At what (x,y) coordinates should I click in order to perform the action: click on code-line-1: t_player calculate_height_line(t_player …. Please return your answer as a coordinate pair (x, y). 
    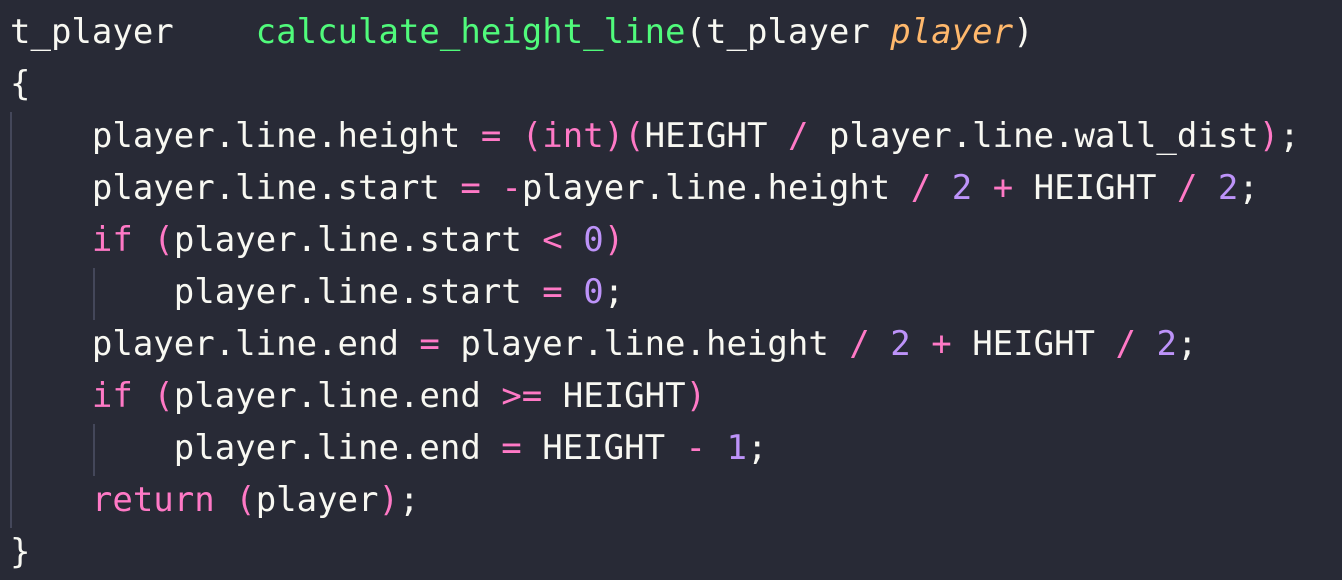
    Looking at the image, I should click on (676, 34).